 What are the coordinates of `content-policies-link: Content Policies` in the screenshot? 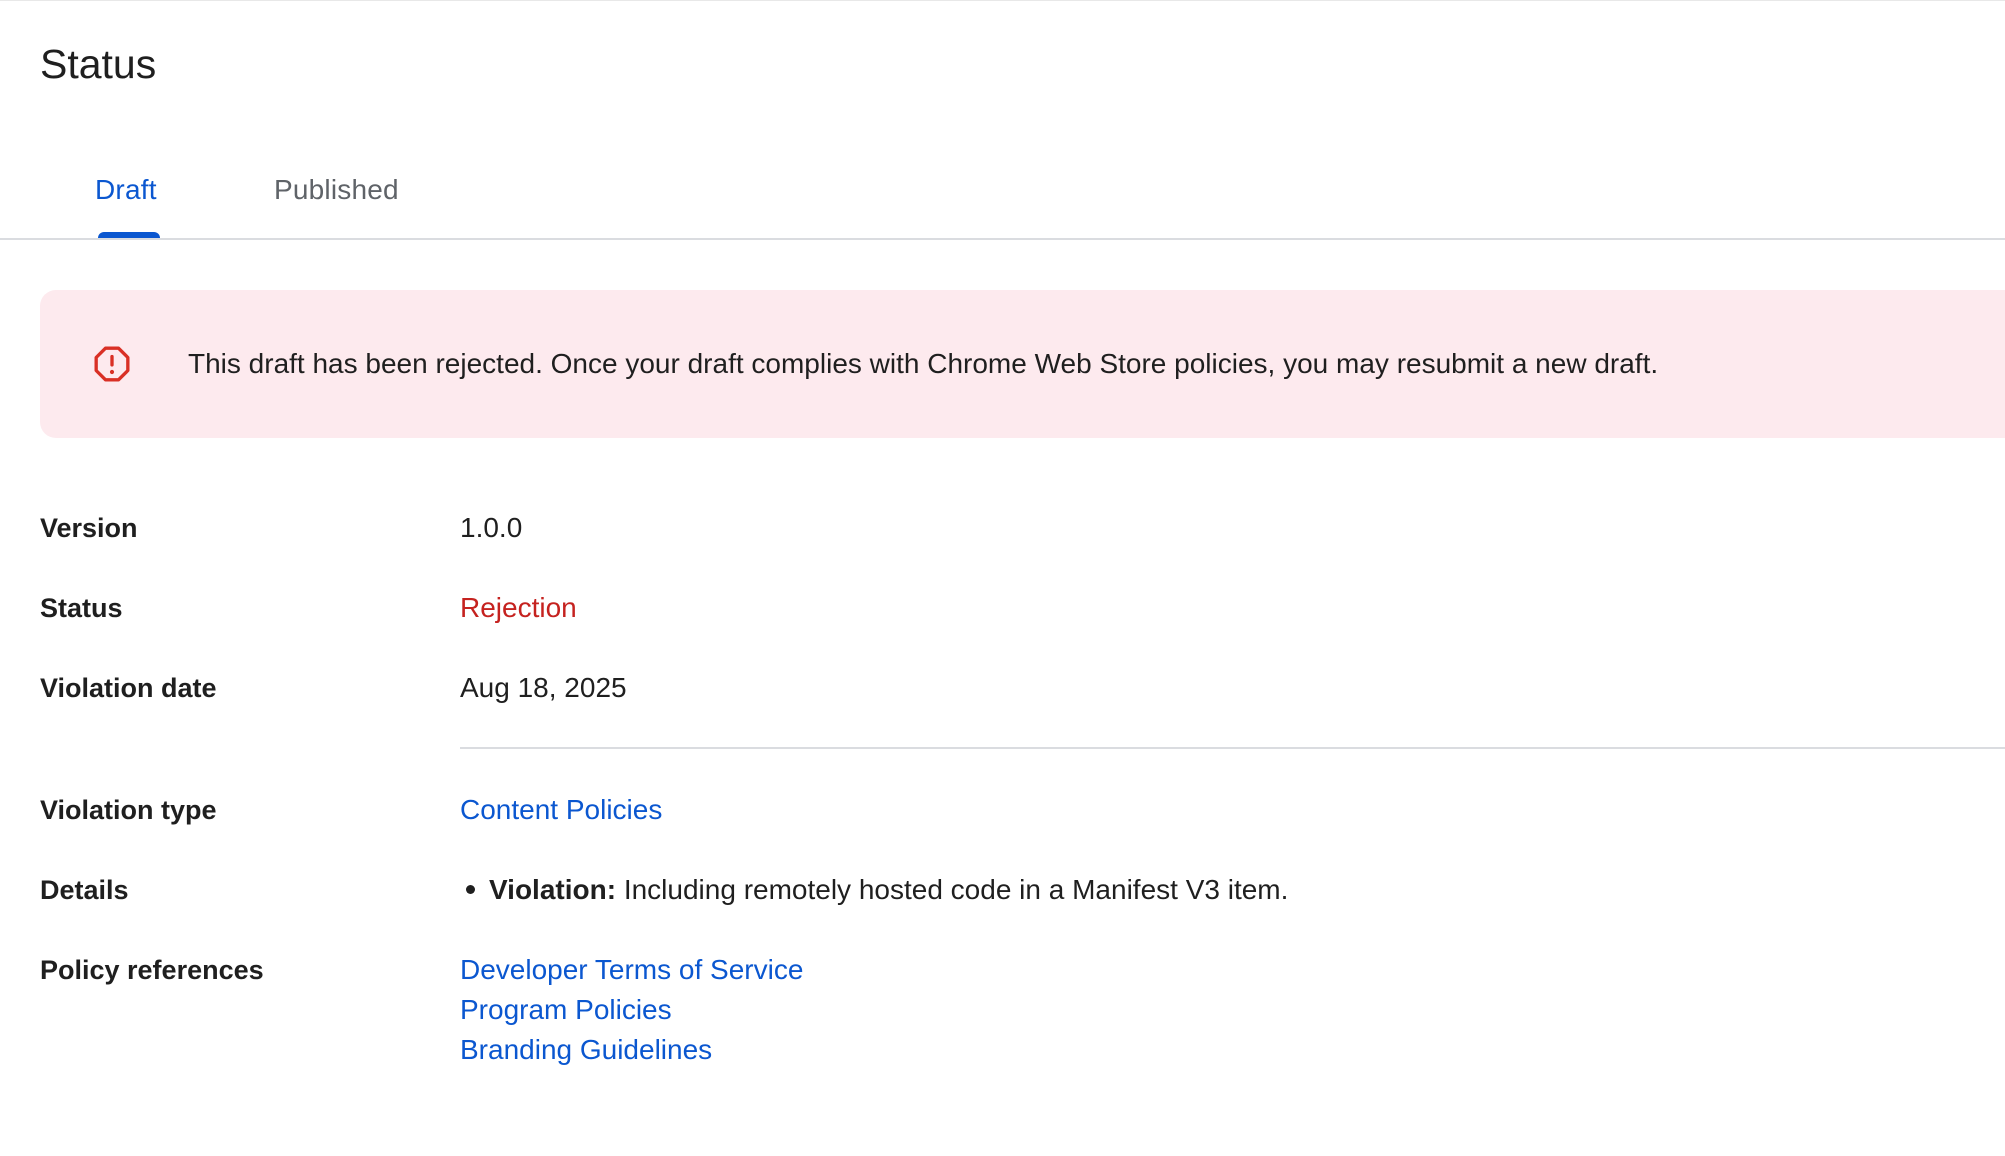 It's located at (561, 810).